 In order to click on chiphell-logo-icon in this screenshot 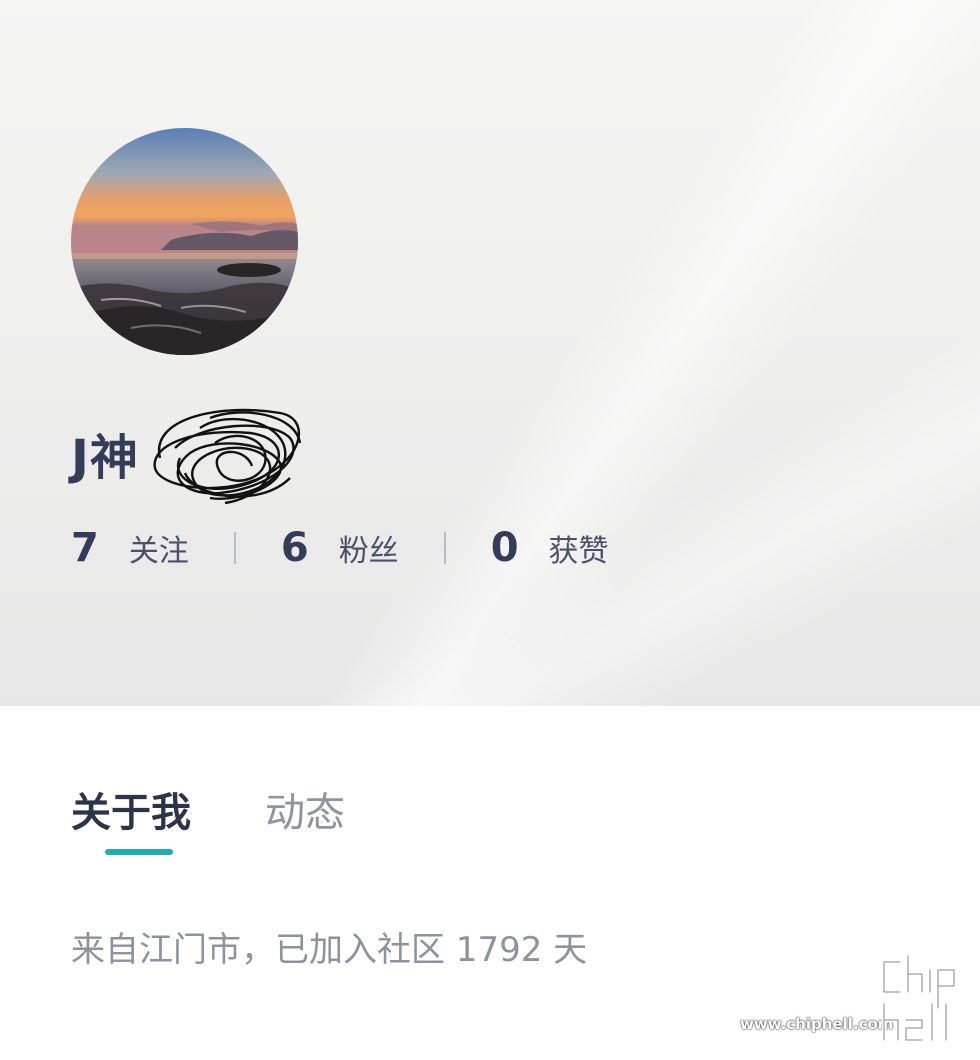, I will do `click(919, 998)`.